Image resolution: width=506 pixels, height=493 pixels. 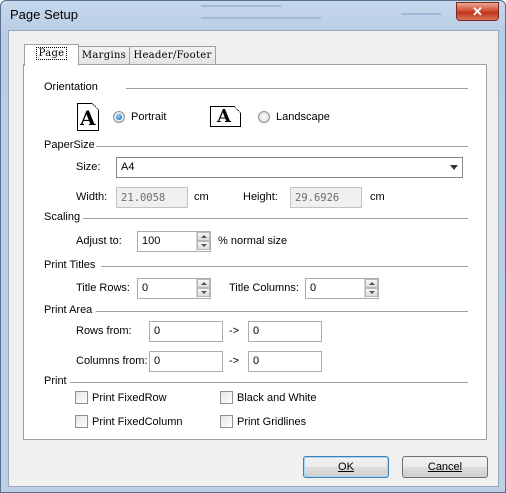 I want to click on width-unit: cm, so click(x=201, y=197).